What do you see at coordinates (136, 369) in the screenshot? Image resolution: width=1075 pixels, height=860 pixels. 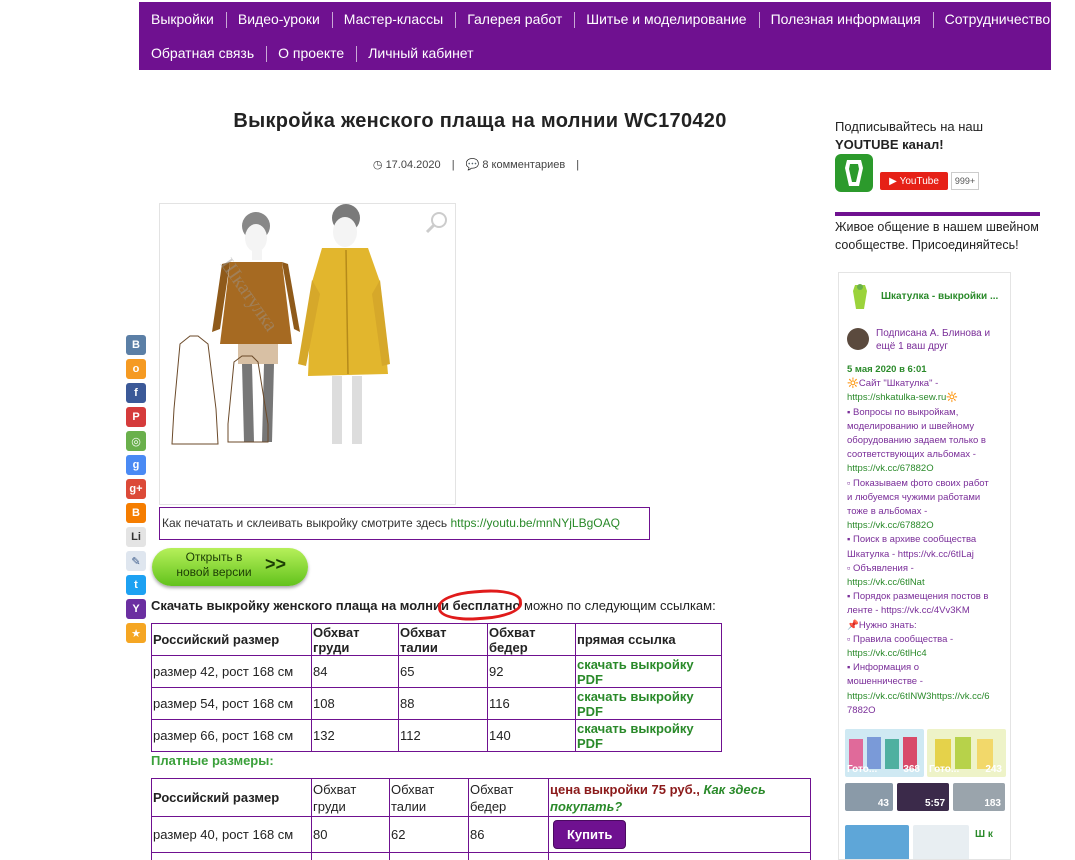 I see `odnoklassniki-share-icon: о` at bounding box center [136, 369].